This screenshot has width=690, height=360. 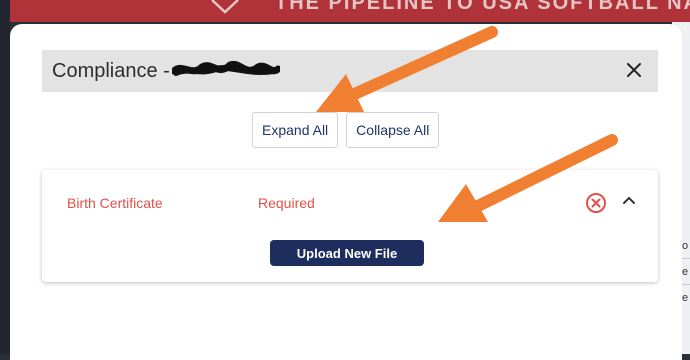 What do you see at coordinates (111, 71) in the screenshot?
I see `modal-title: Compliance -` at bounding box center [111, 71].